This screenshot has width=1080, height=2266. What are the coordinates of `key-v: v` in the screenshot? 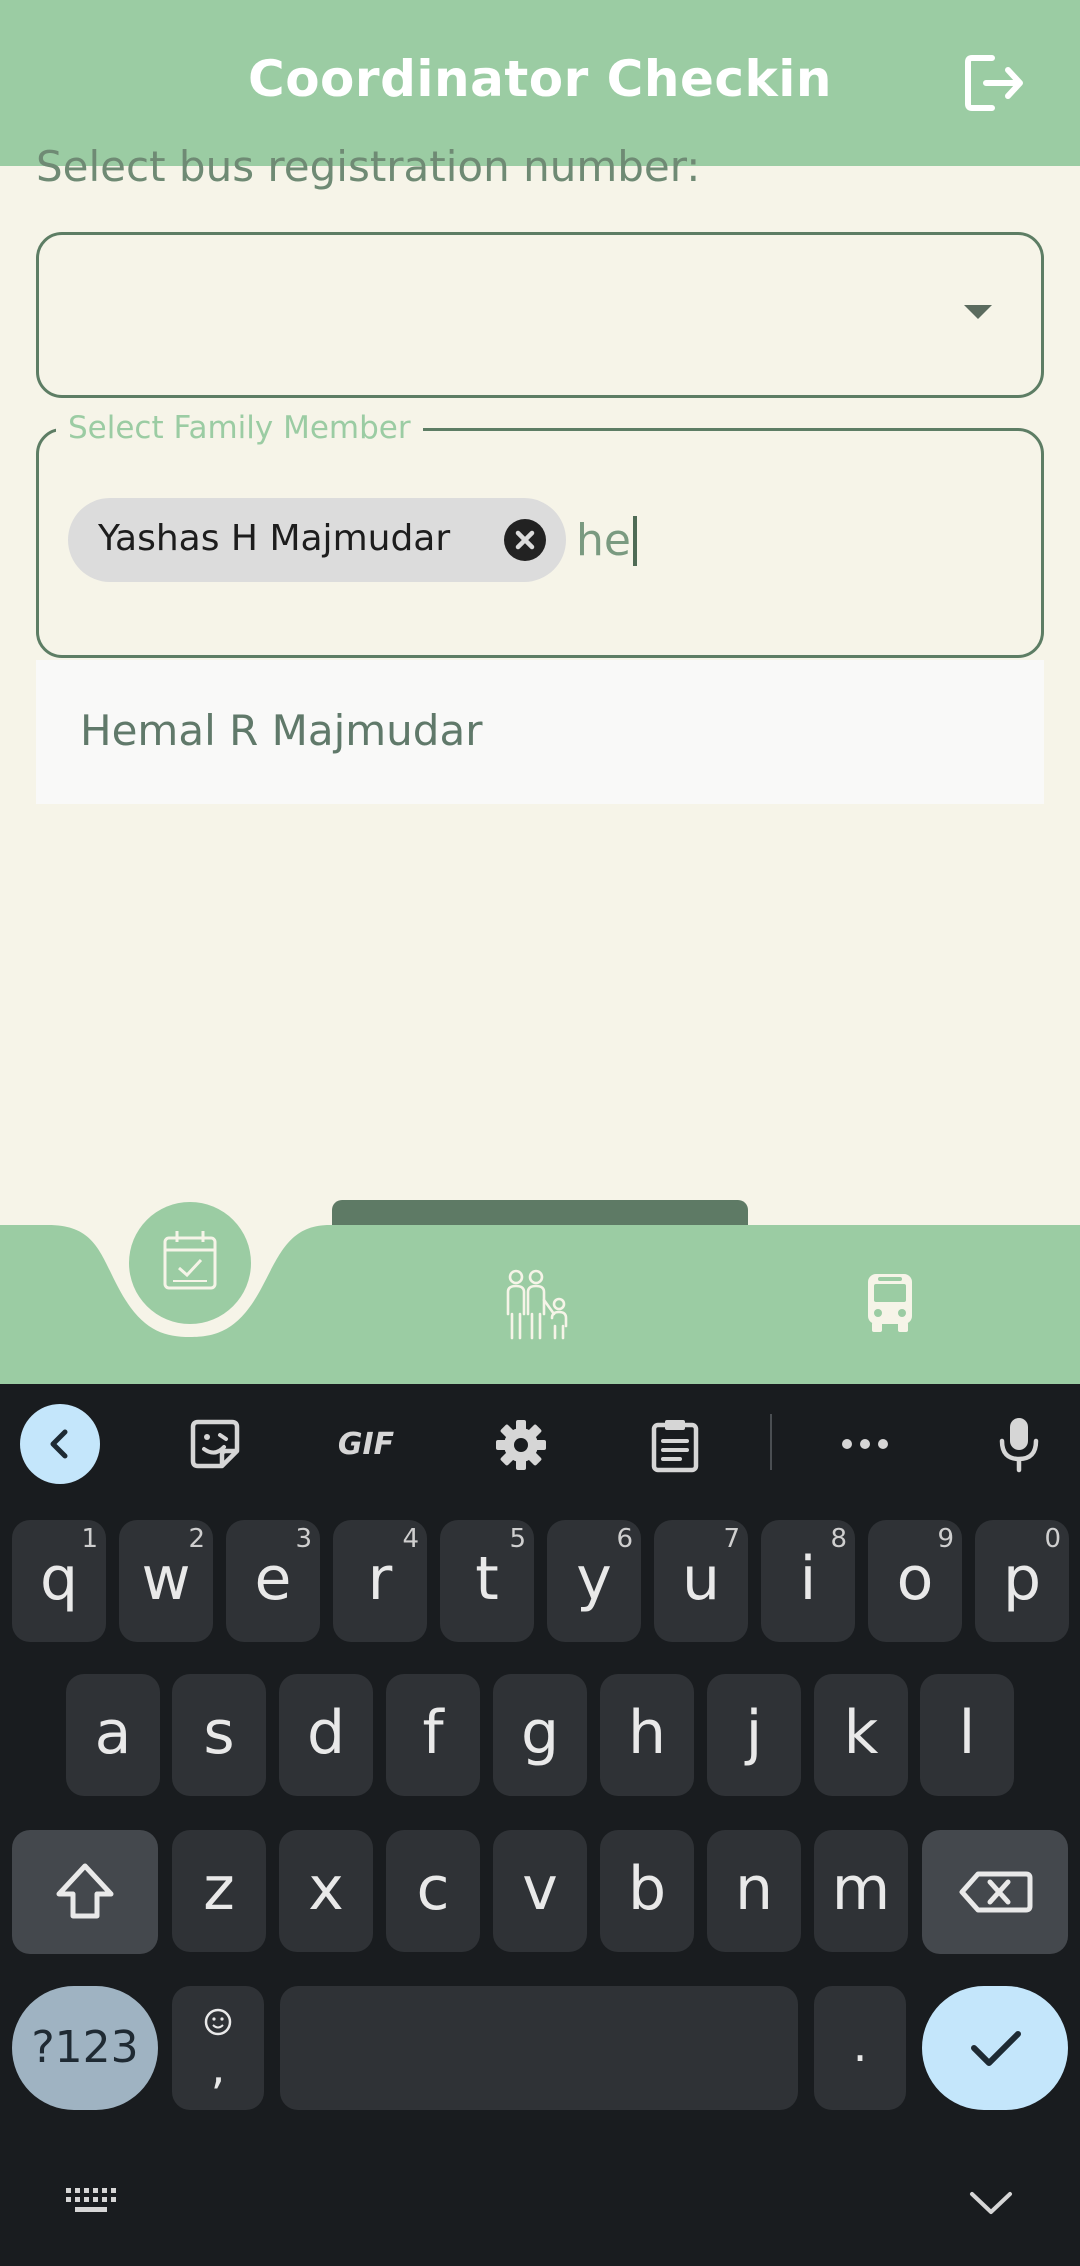 It's located at (540, 1891).